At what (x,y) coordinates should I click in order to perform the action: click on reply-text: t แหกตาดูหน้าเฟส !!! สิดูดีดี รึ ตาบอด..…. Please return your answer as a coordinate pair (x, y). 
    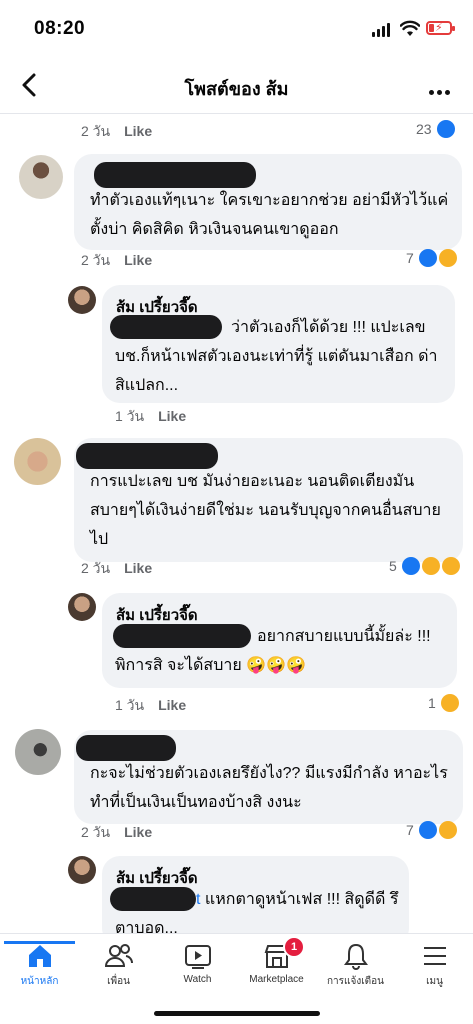
    Looking at the image, I should click on (257, 912).